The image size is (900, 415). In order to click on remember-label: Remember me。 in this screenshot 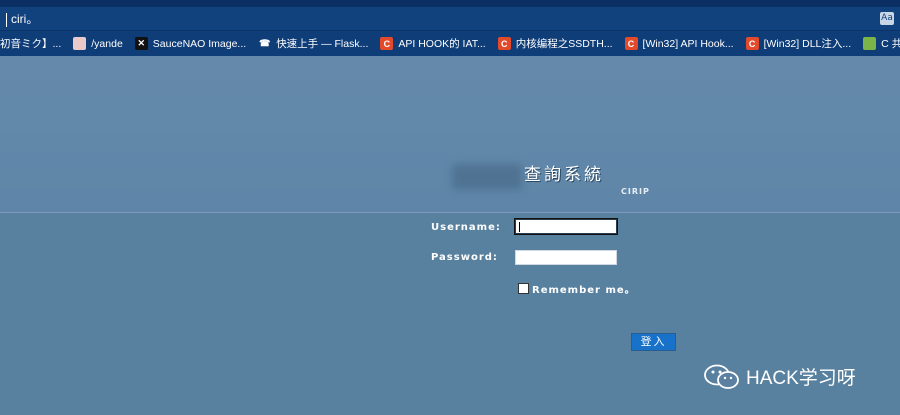, I will do `click(584, 290)`.